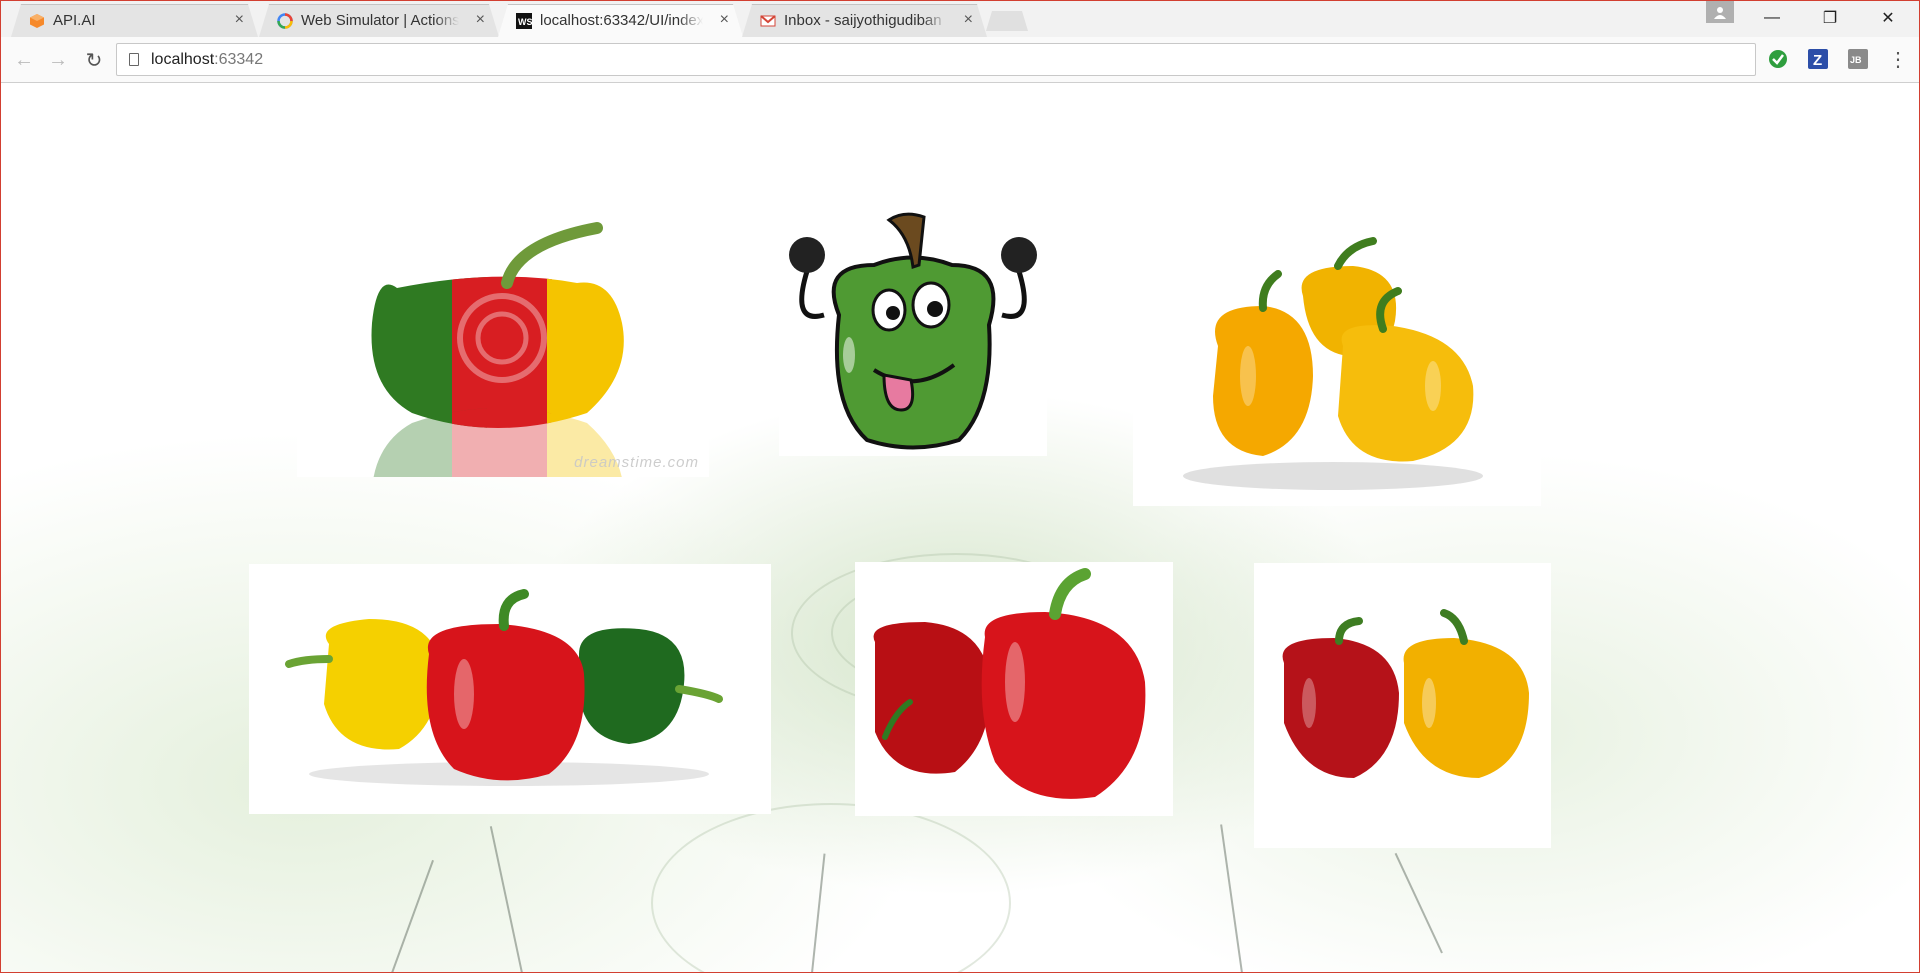  I want to click on tab-title: localhost:63342/UI/index, so click(621, 20).